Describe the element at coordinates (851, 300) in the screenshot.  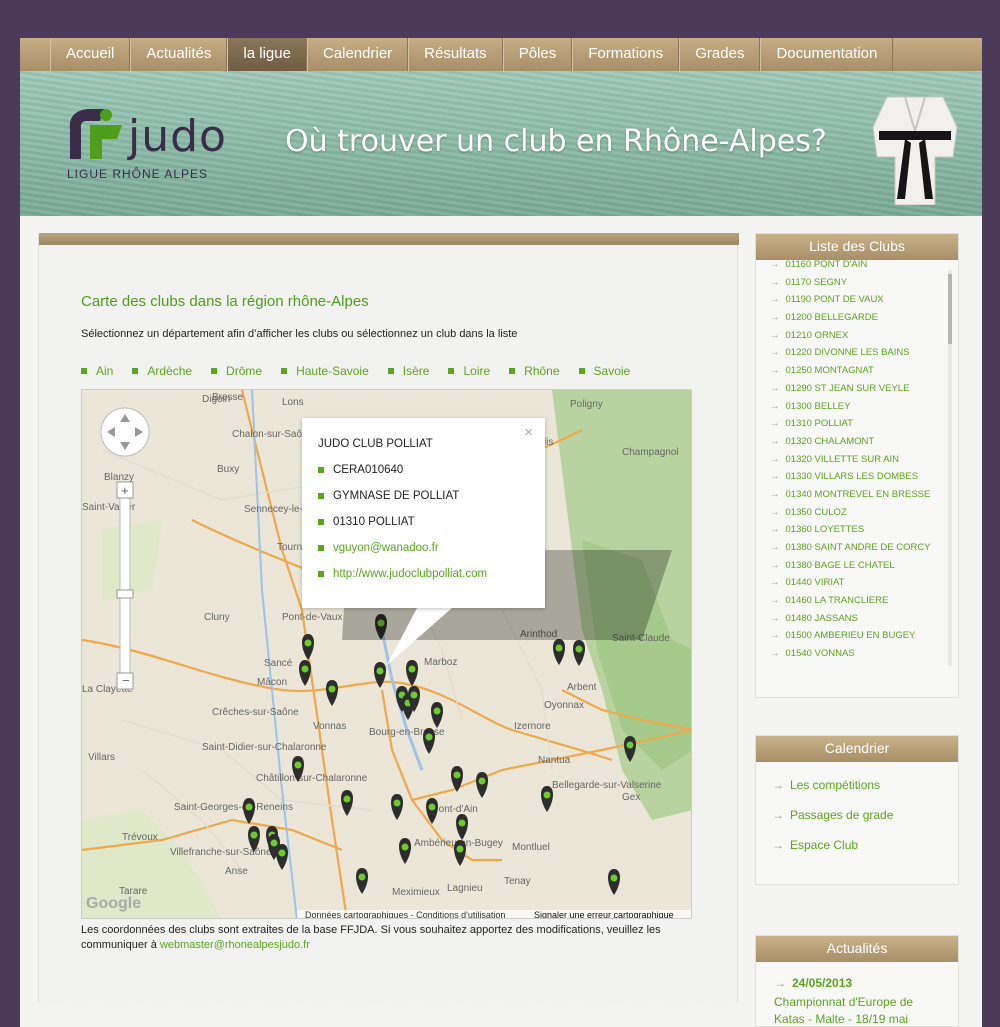
I see `club-list-item: → 01190 PONT DE VAUX` at that location.